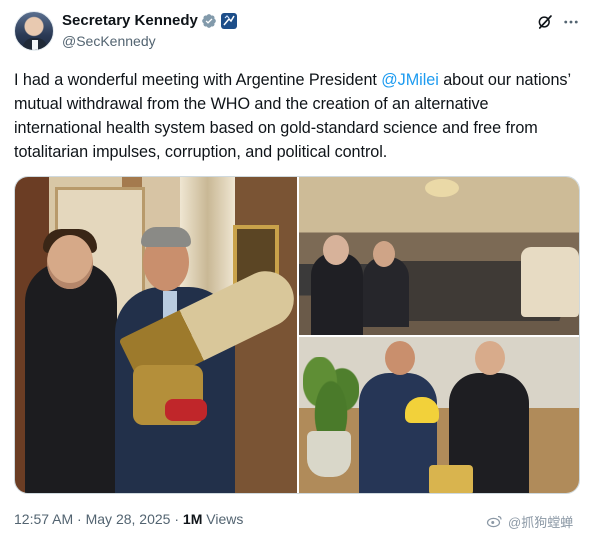 The height and width of the screenshot is (540, 594). Describe the element at coordinates (571, 22) in the screenshot. I see `more-icon` at that location.